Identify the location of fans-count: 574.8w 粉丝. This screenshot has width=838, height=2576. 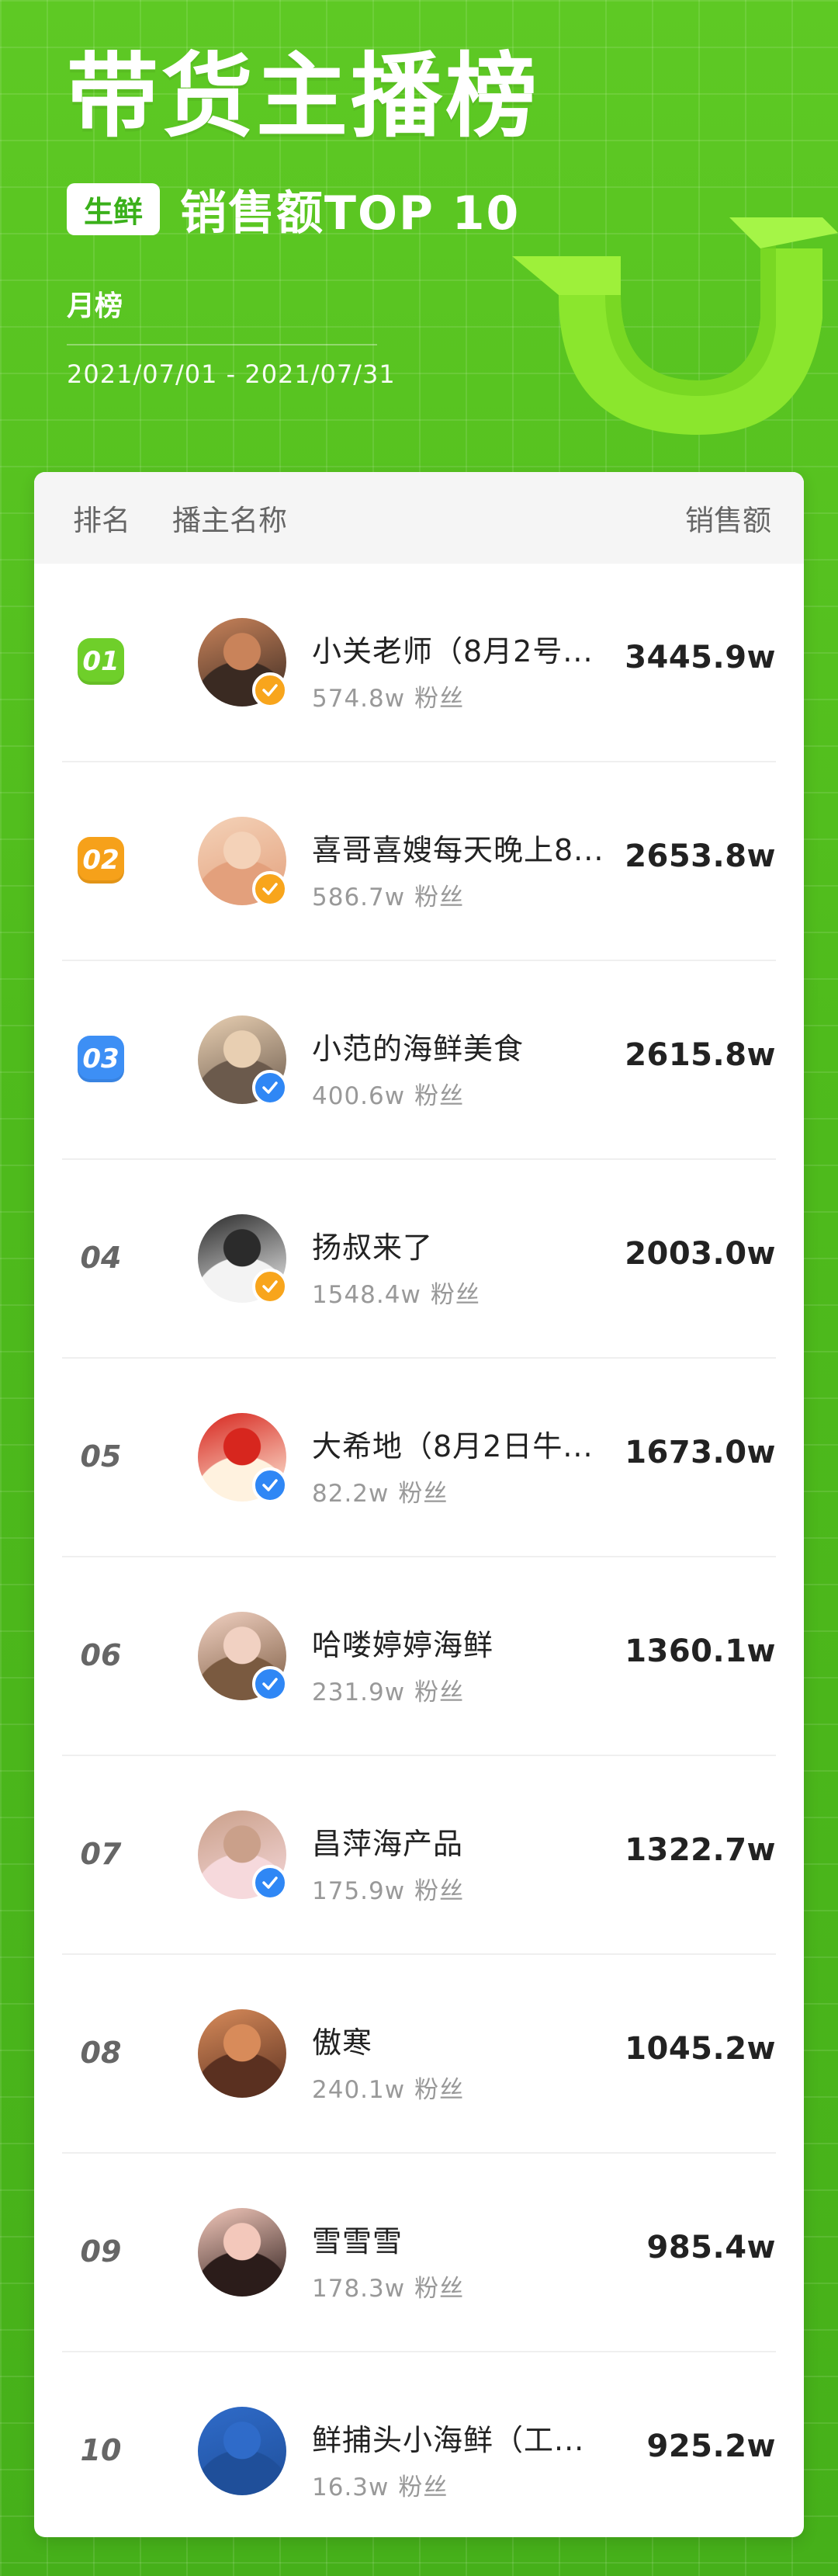
(388, 696).